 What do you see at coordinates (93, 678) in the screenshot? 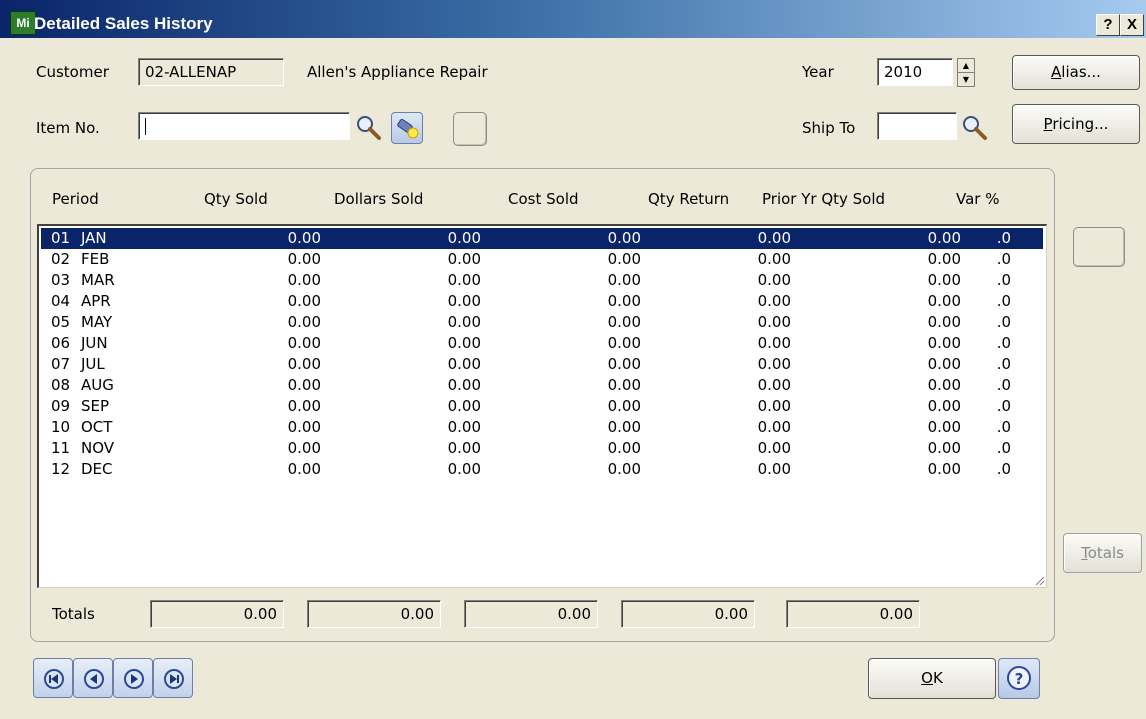
I see `previous-record-button` at bounding box center [93, 678].